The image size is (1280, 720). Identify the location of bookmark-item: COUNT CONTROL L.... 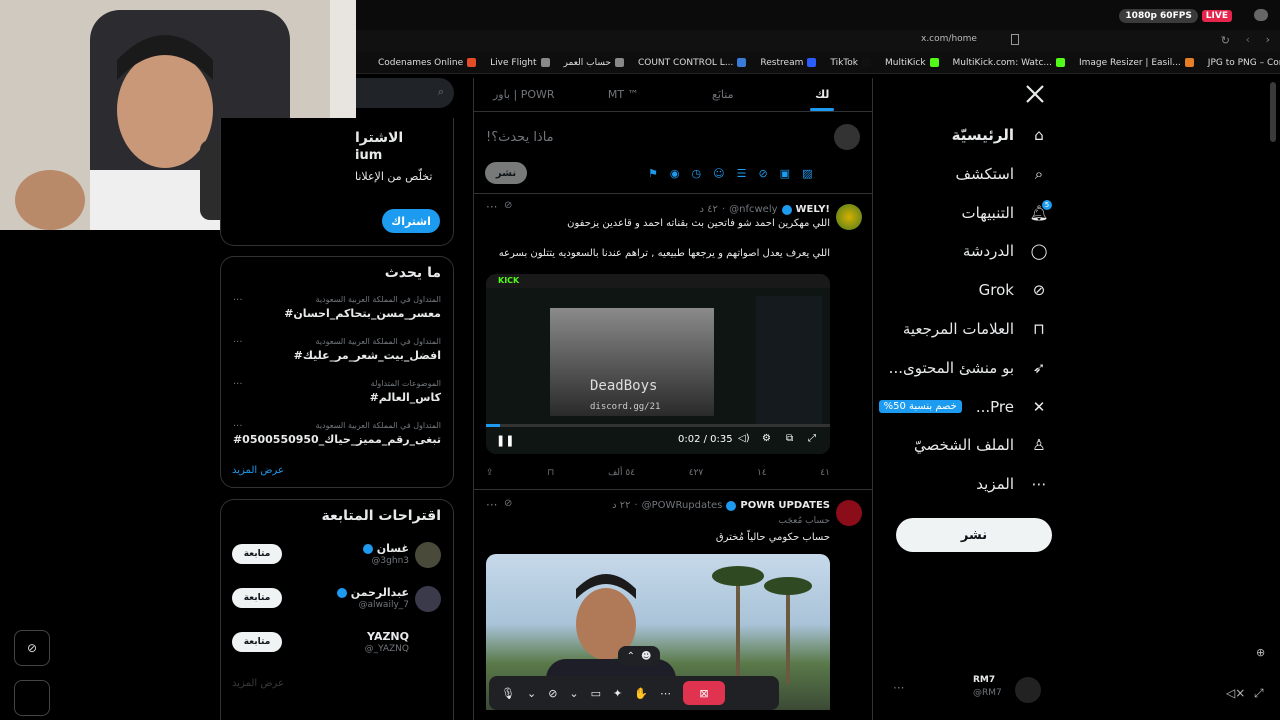
(692, 63).